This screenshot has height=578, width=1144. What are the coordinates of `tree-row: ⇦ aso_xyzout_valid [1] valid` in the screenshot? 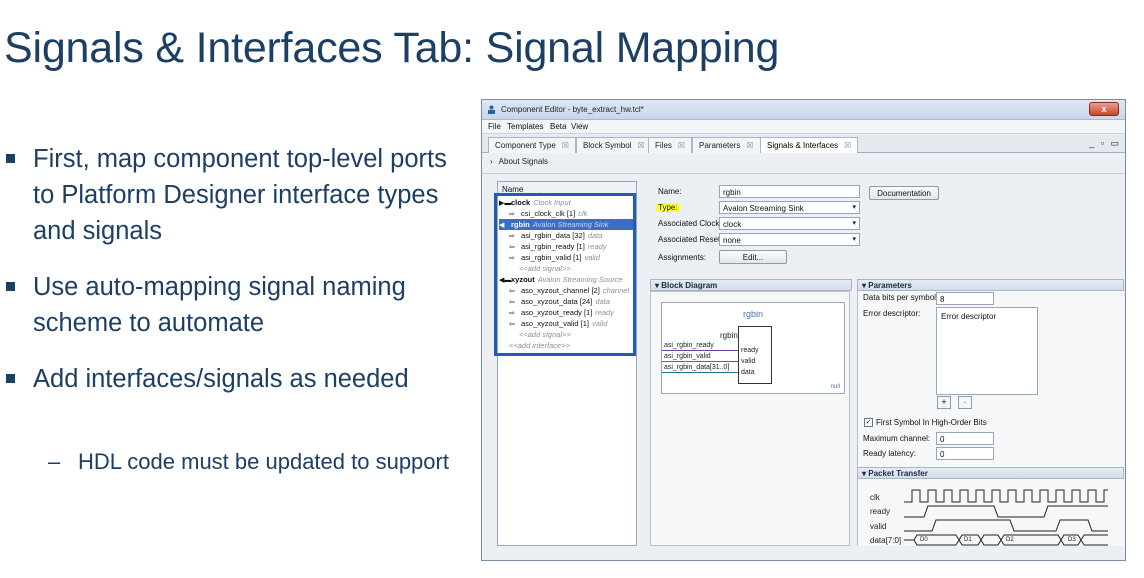 It's located at (572, 323).